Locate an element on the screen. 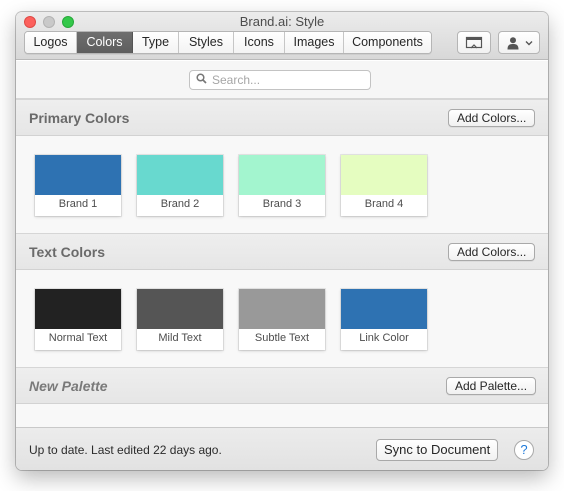  color-swatch: Brand 2 is located at coordinates (180, 185).